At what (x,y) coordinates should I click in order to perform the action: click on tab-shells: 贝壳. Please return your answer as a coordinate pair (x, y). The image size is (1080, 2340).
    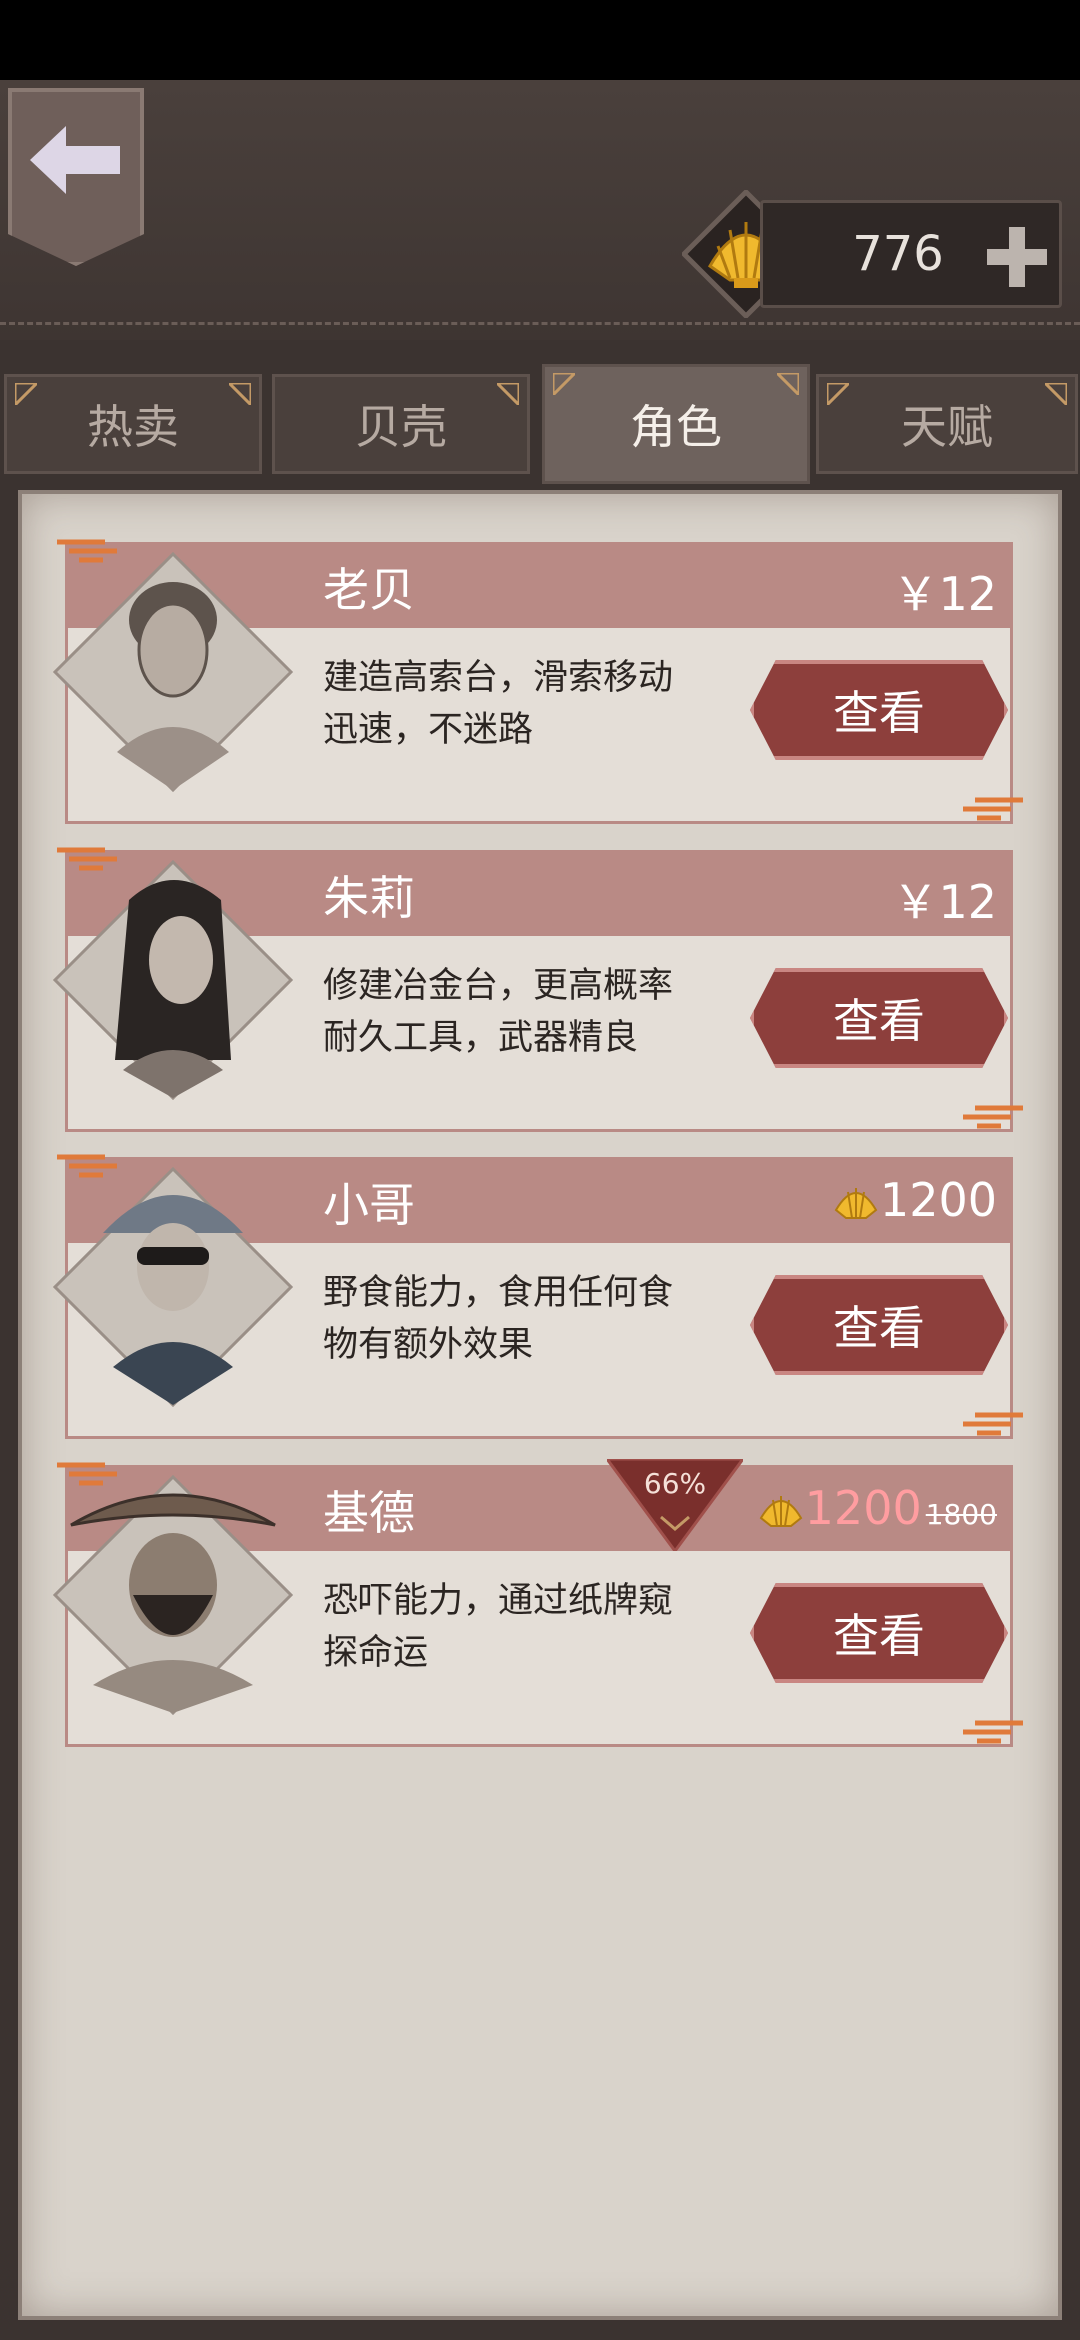
    Looking at the image, I should click on (401, 424).